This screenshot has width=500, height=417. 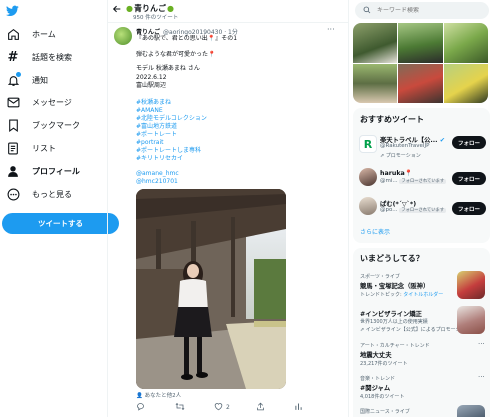 What do you see at coordinates (226, 38) in the screenshot?
I see `tweet-text: 』その1` at bounding box center [226, 38].